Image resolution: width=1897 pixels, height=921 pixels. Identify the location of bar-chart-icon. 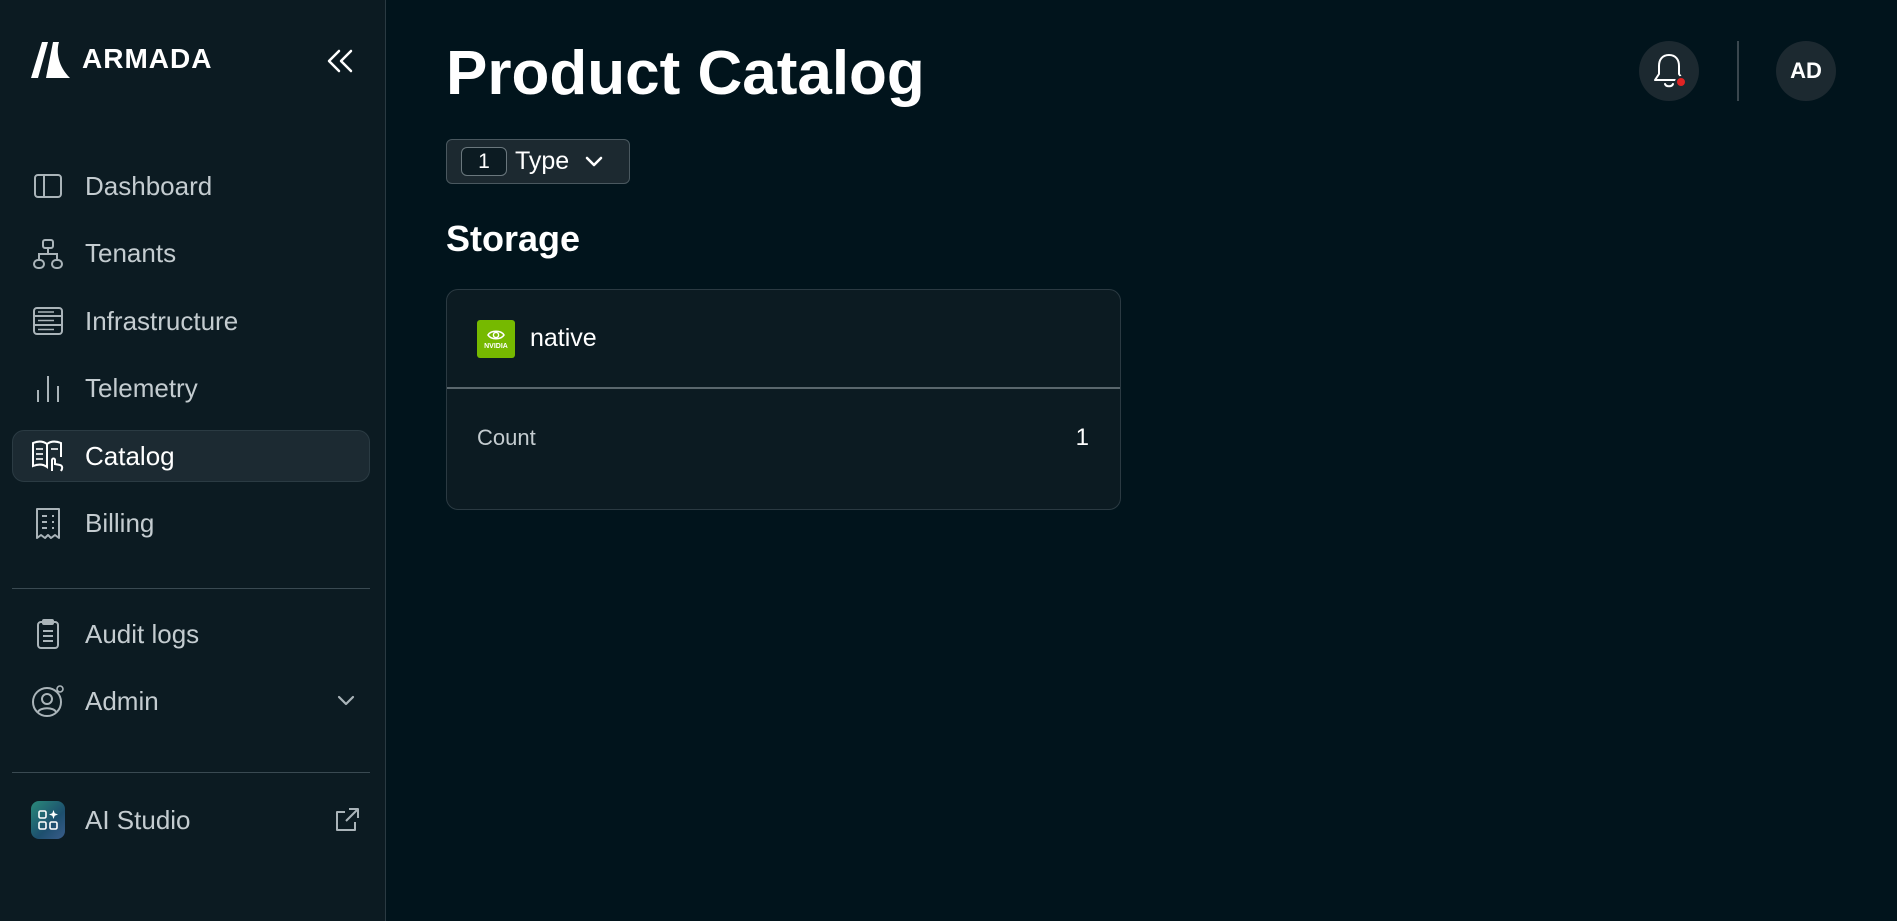
(48, 389).